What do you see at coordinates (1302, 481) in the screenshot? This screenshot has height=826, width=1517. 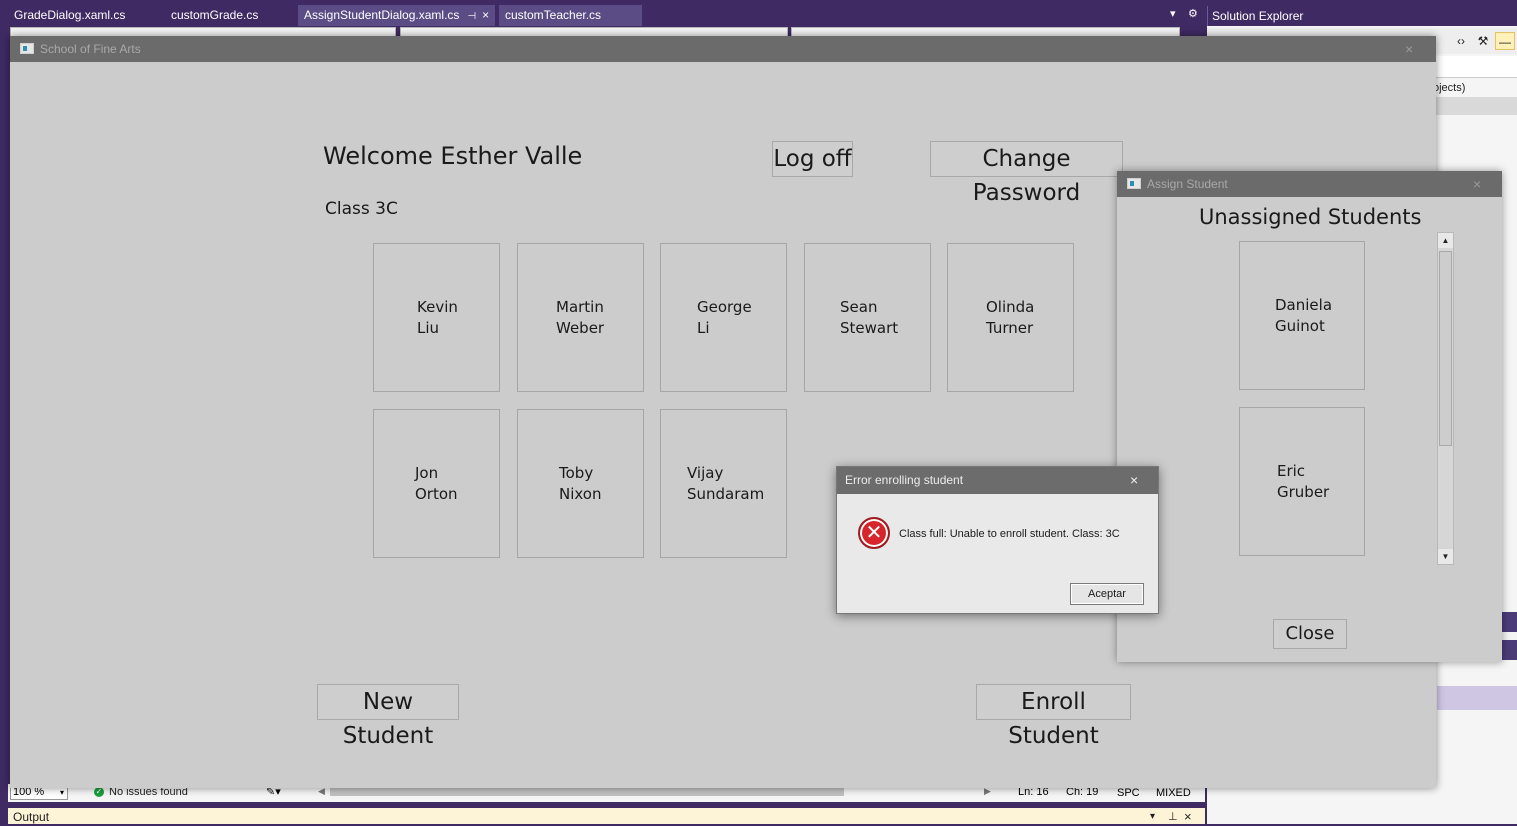 I see `unassigned-student-tile: Eric Gruber` at bounding box center [1302, 481].